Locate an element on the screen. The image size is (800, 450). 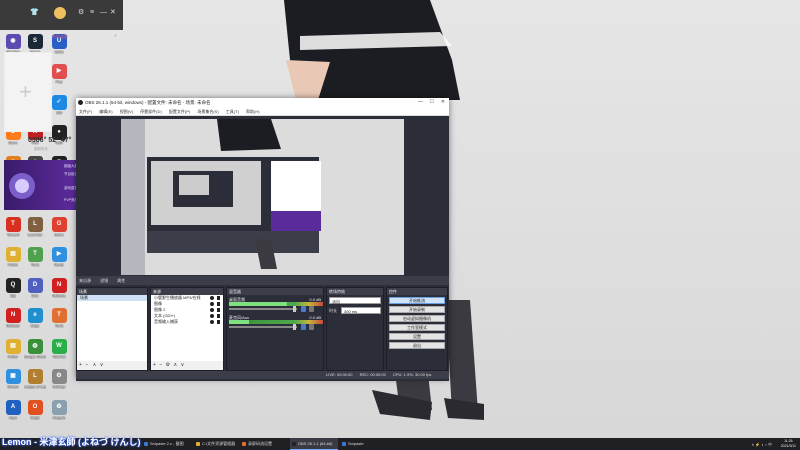
desktop-icon: T Tencent is located at coordinates (13, 231).